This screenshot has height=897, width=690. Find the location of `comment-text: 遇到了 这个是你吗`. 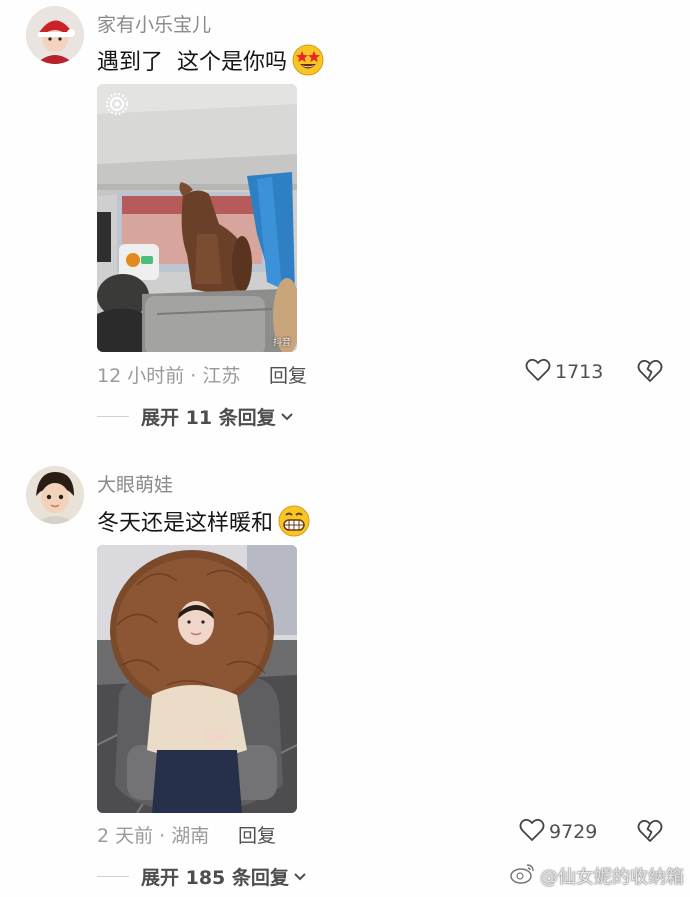

comment-text: 遇到了 这个是你吗 is located at coordinates (211, 60).